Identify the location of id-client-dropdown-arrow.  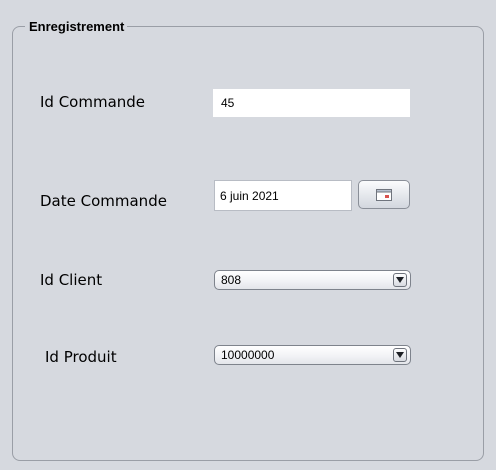
(400, 280).